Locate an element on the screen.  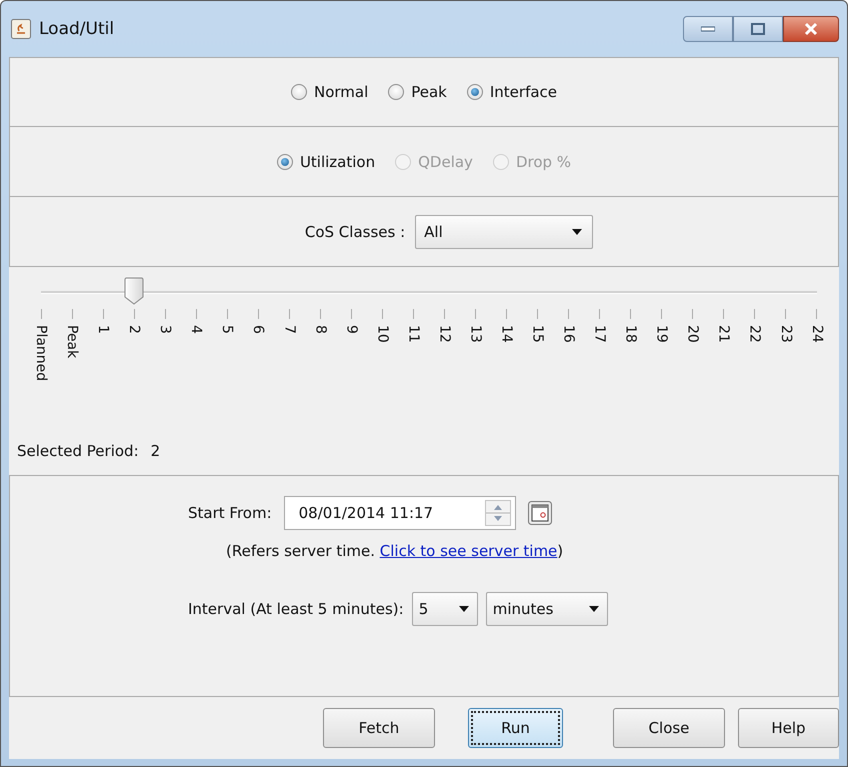
interval-unit-dropdown: minutes is located at coordinates (547, 609).